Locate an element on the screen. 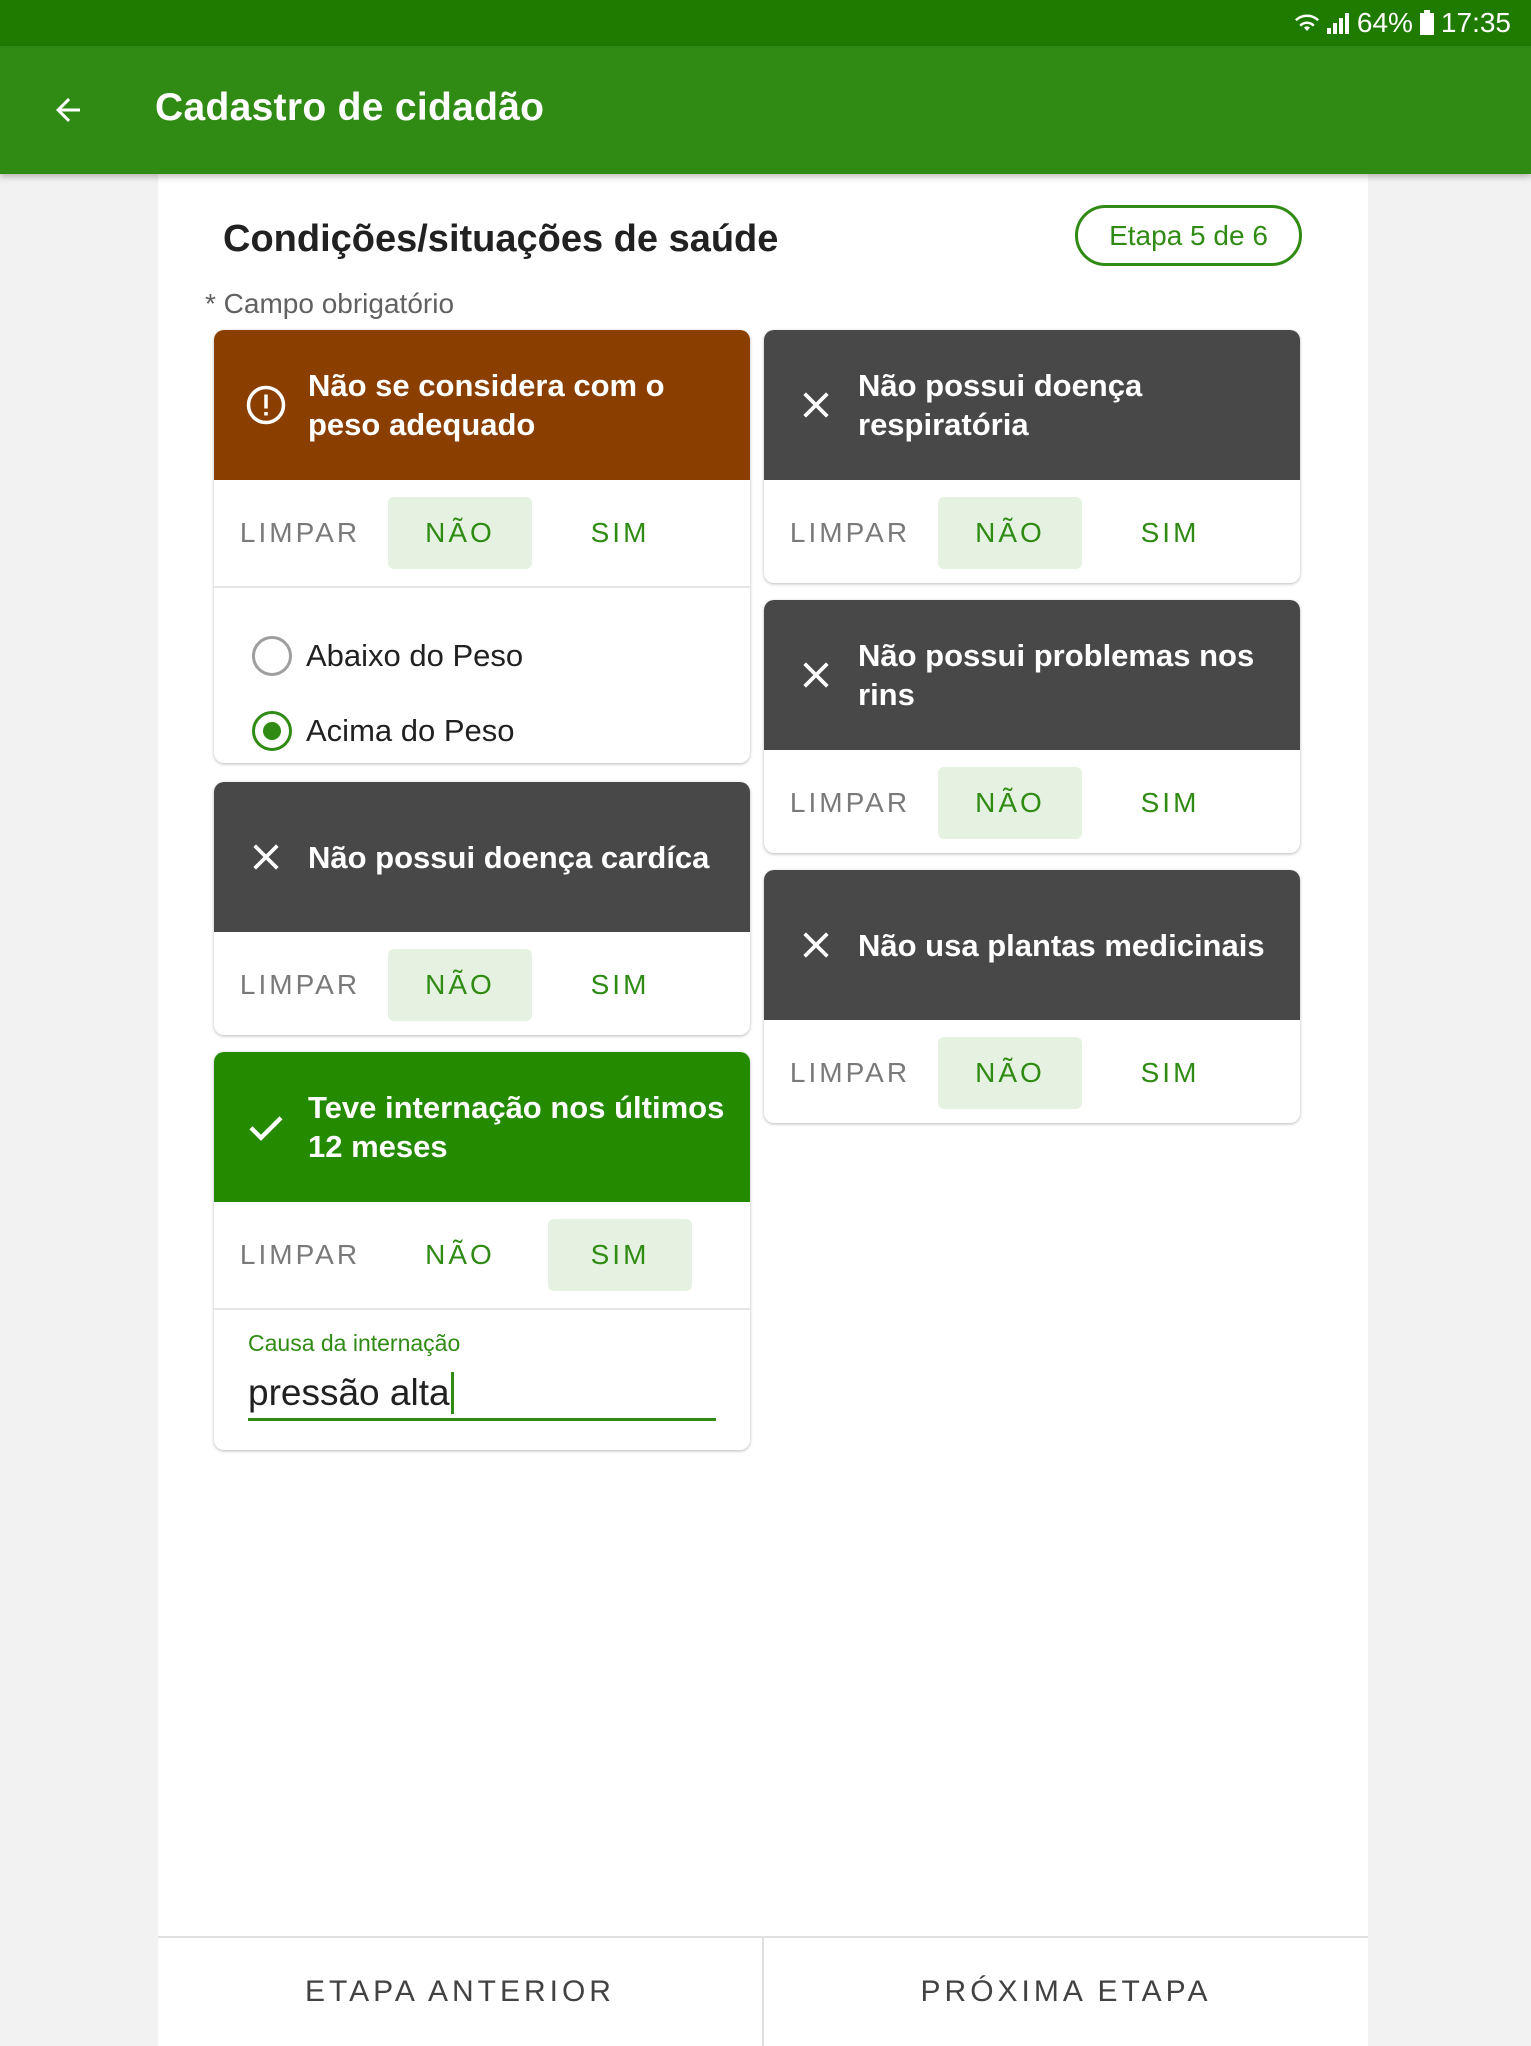 The image size is (1531, 2046). app-bar: Cadastro de cidadão is located at coordinates (765, 110).